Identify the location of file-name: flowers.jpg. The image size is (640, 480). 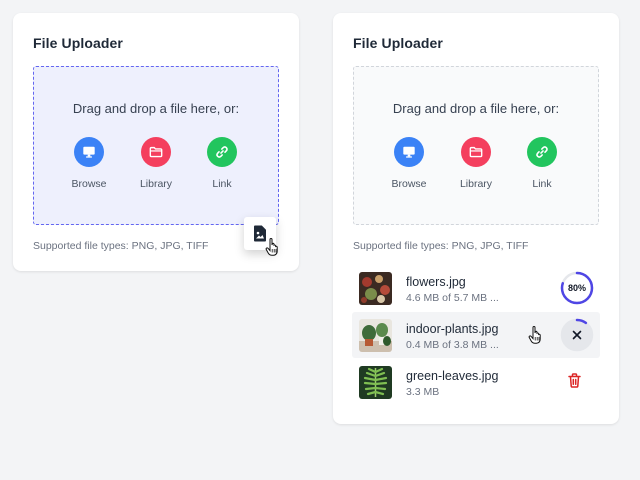
(436, 282).